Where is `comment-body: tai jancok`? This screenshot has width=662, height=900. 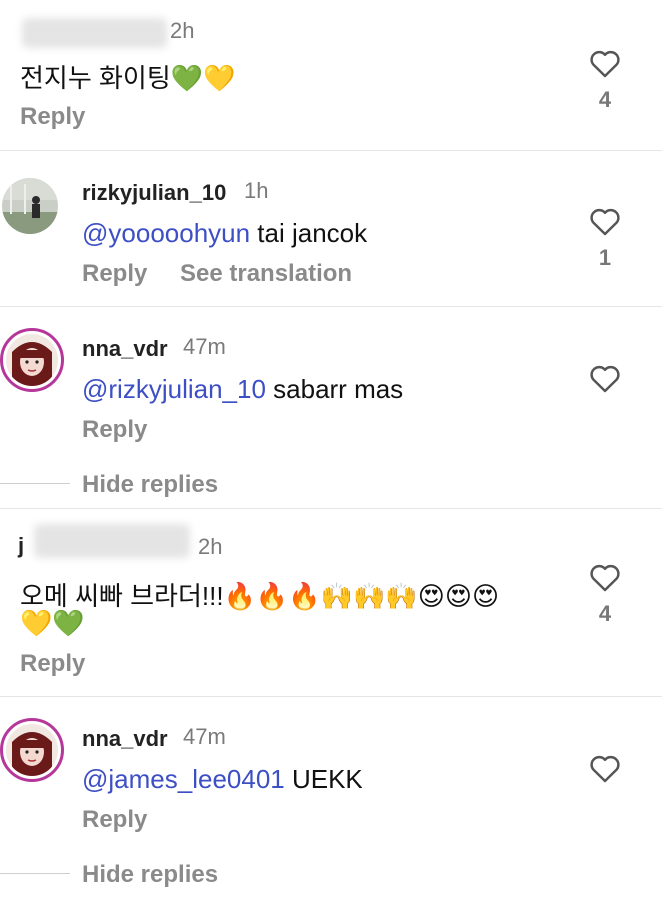 comment-body: tai jancok is located at coordinates (309, 233).